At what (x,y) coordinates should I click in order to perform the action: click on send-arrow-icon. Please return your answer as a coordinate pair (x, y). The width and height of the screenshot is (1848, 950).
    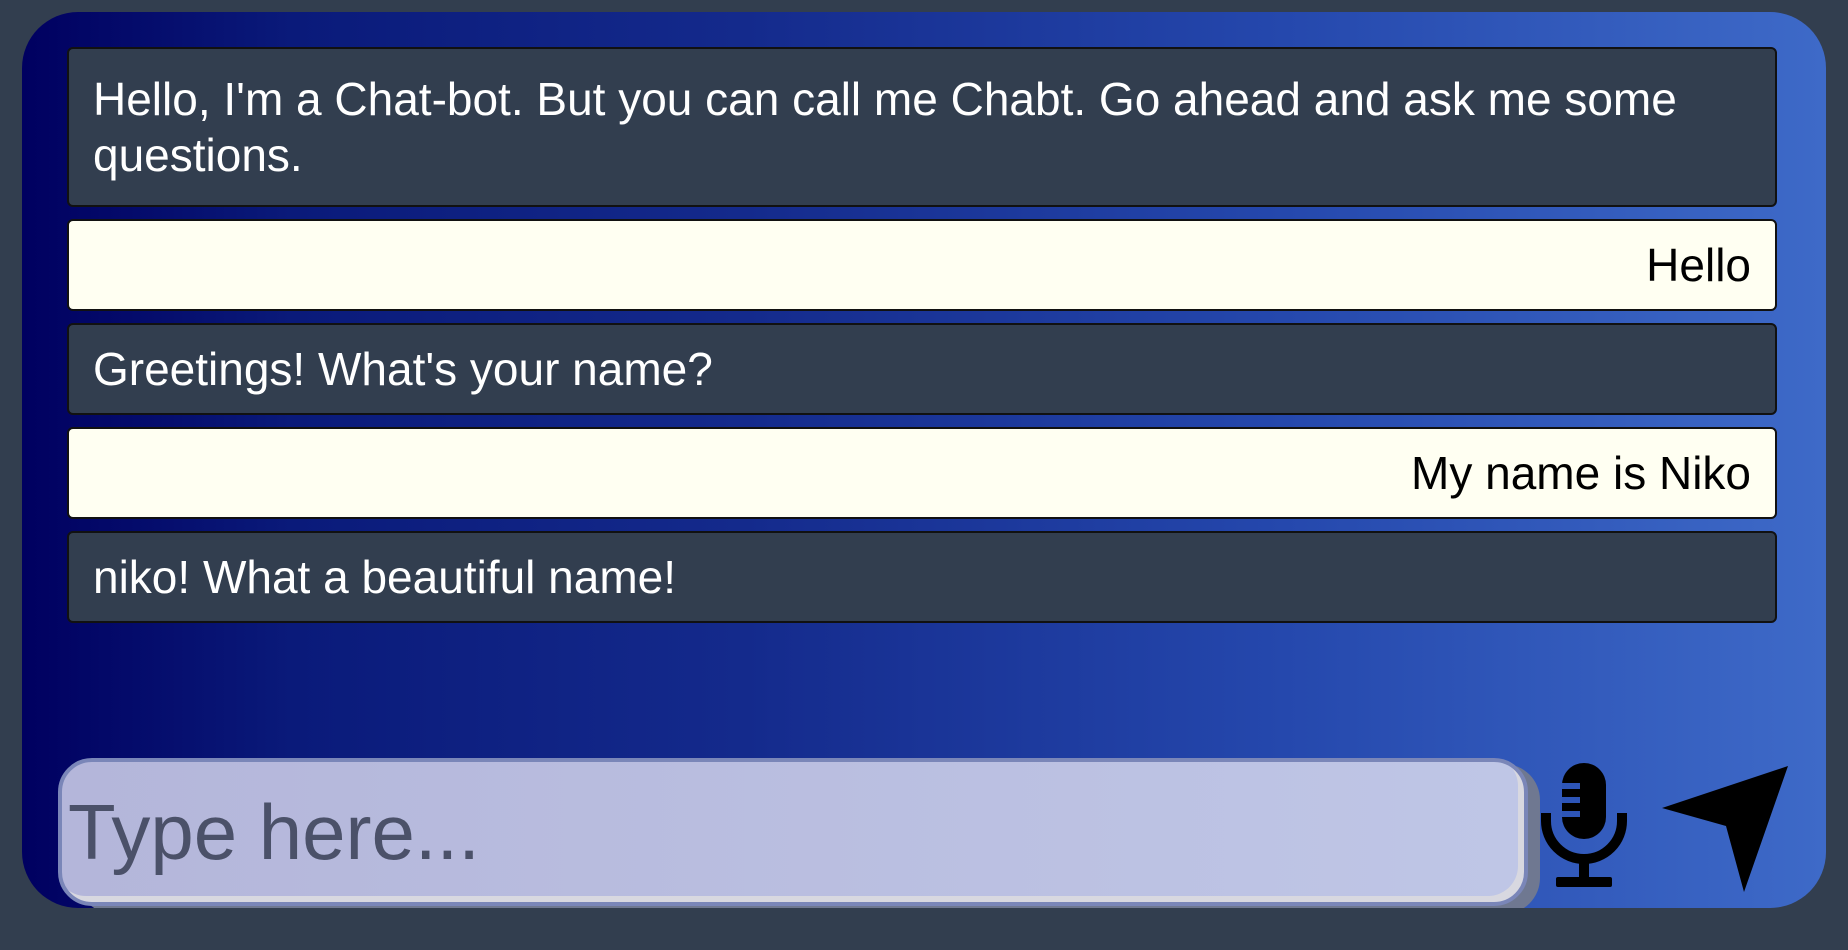
    Looking at the image, I should click on (1725, 829).